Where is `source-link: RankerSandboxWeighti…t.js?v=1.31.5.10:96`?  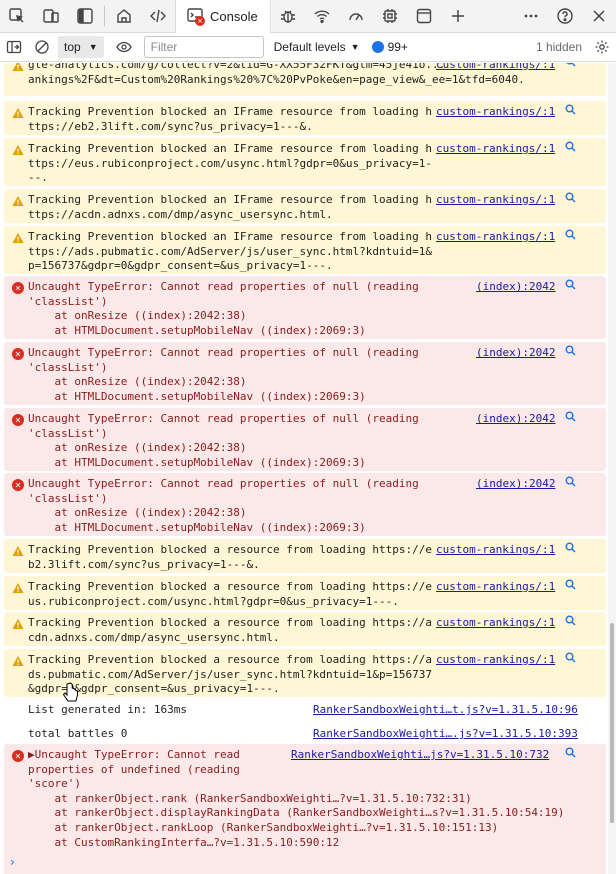
source-link: RankerSandboxWeighti…t.js?v=1.31.5.10:96 is located at coordinates (445, 710).